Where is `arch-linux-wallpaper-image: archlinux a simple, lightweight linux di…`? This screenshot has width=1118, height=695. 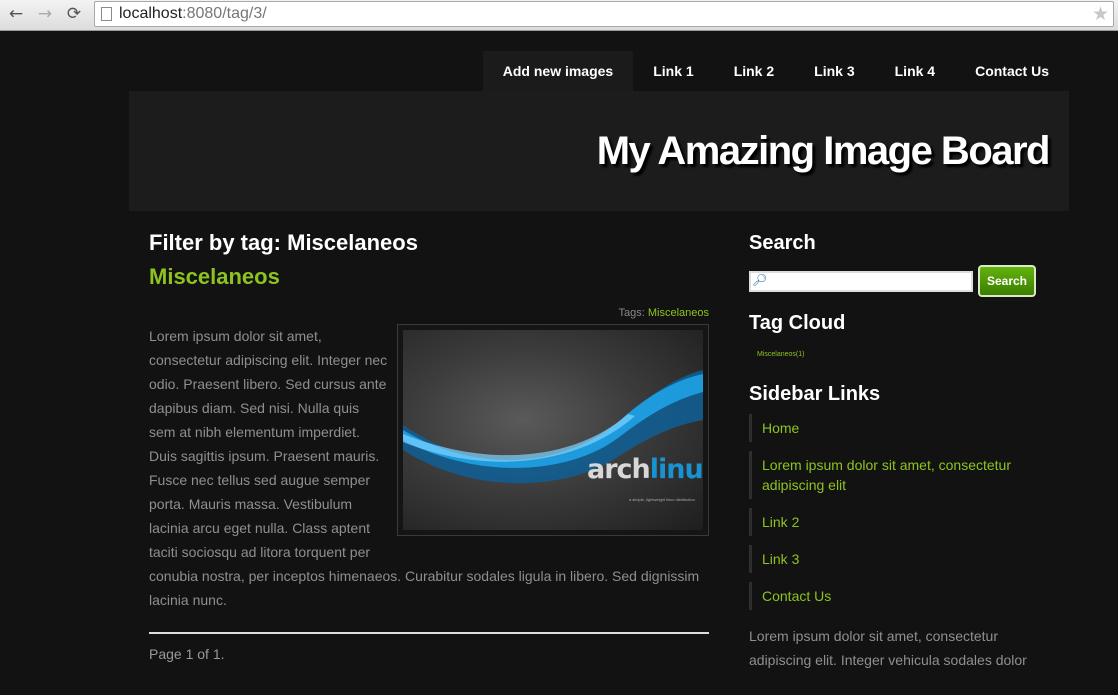 arch-linux-wallpaper-image: archlinux a simple, lightweight linux di… is located at coordinates (553, 430).